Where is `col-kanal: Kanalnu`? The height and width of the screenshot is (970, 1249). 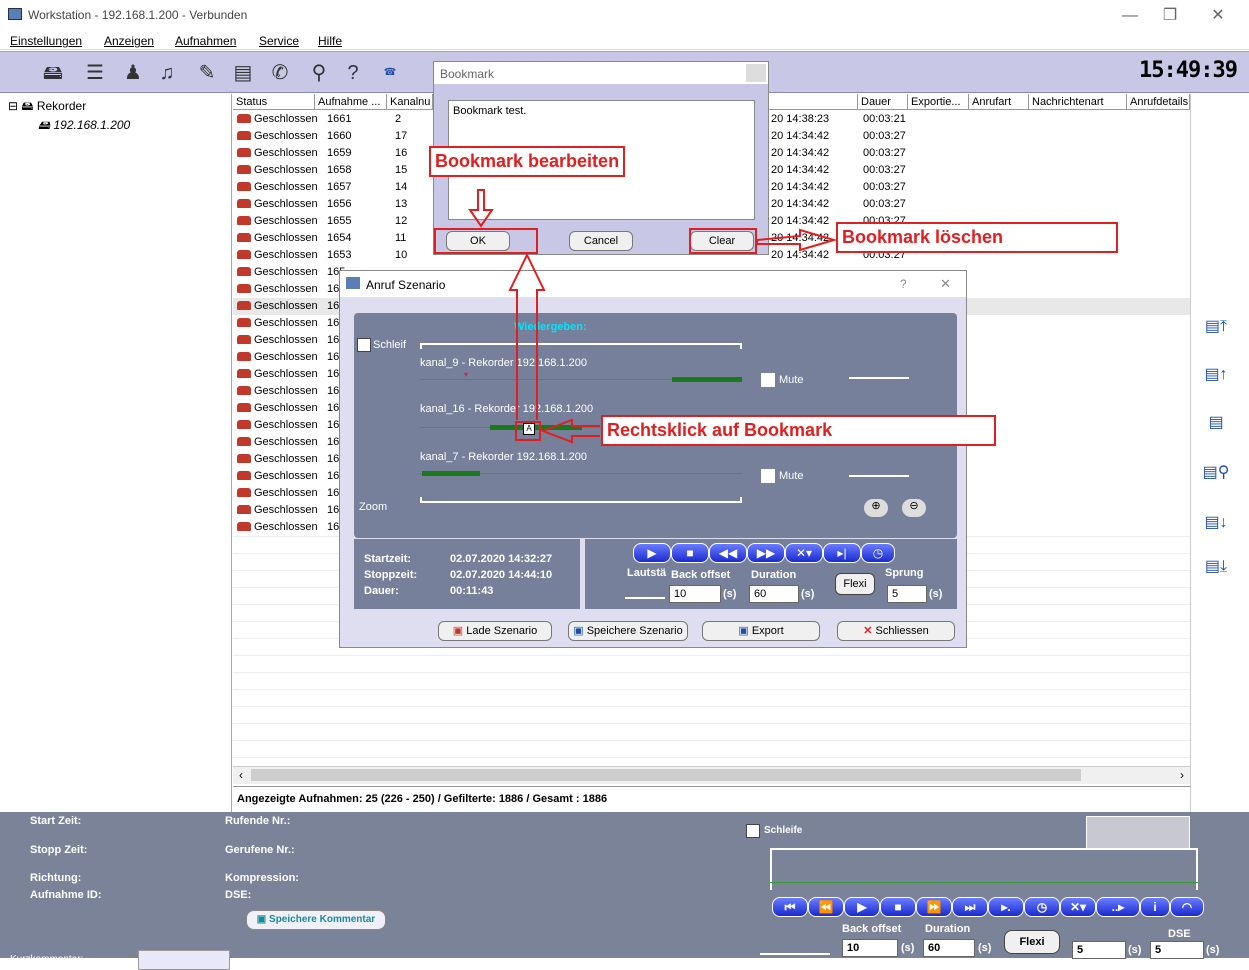
col-kanal: Kanalnu is located at coordinates (410, 102).